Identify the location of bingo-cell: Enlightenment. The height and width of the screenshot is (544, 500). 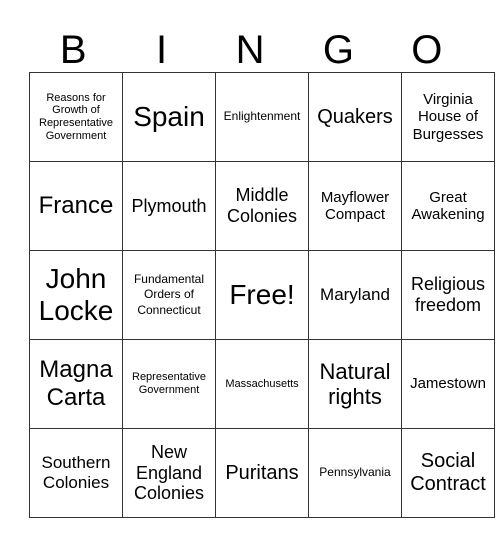
(262, 117).